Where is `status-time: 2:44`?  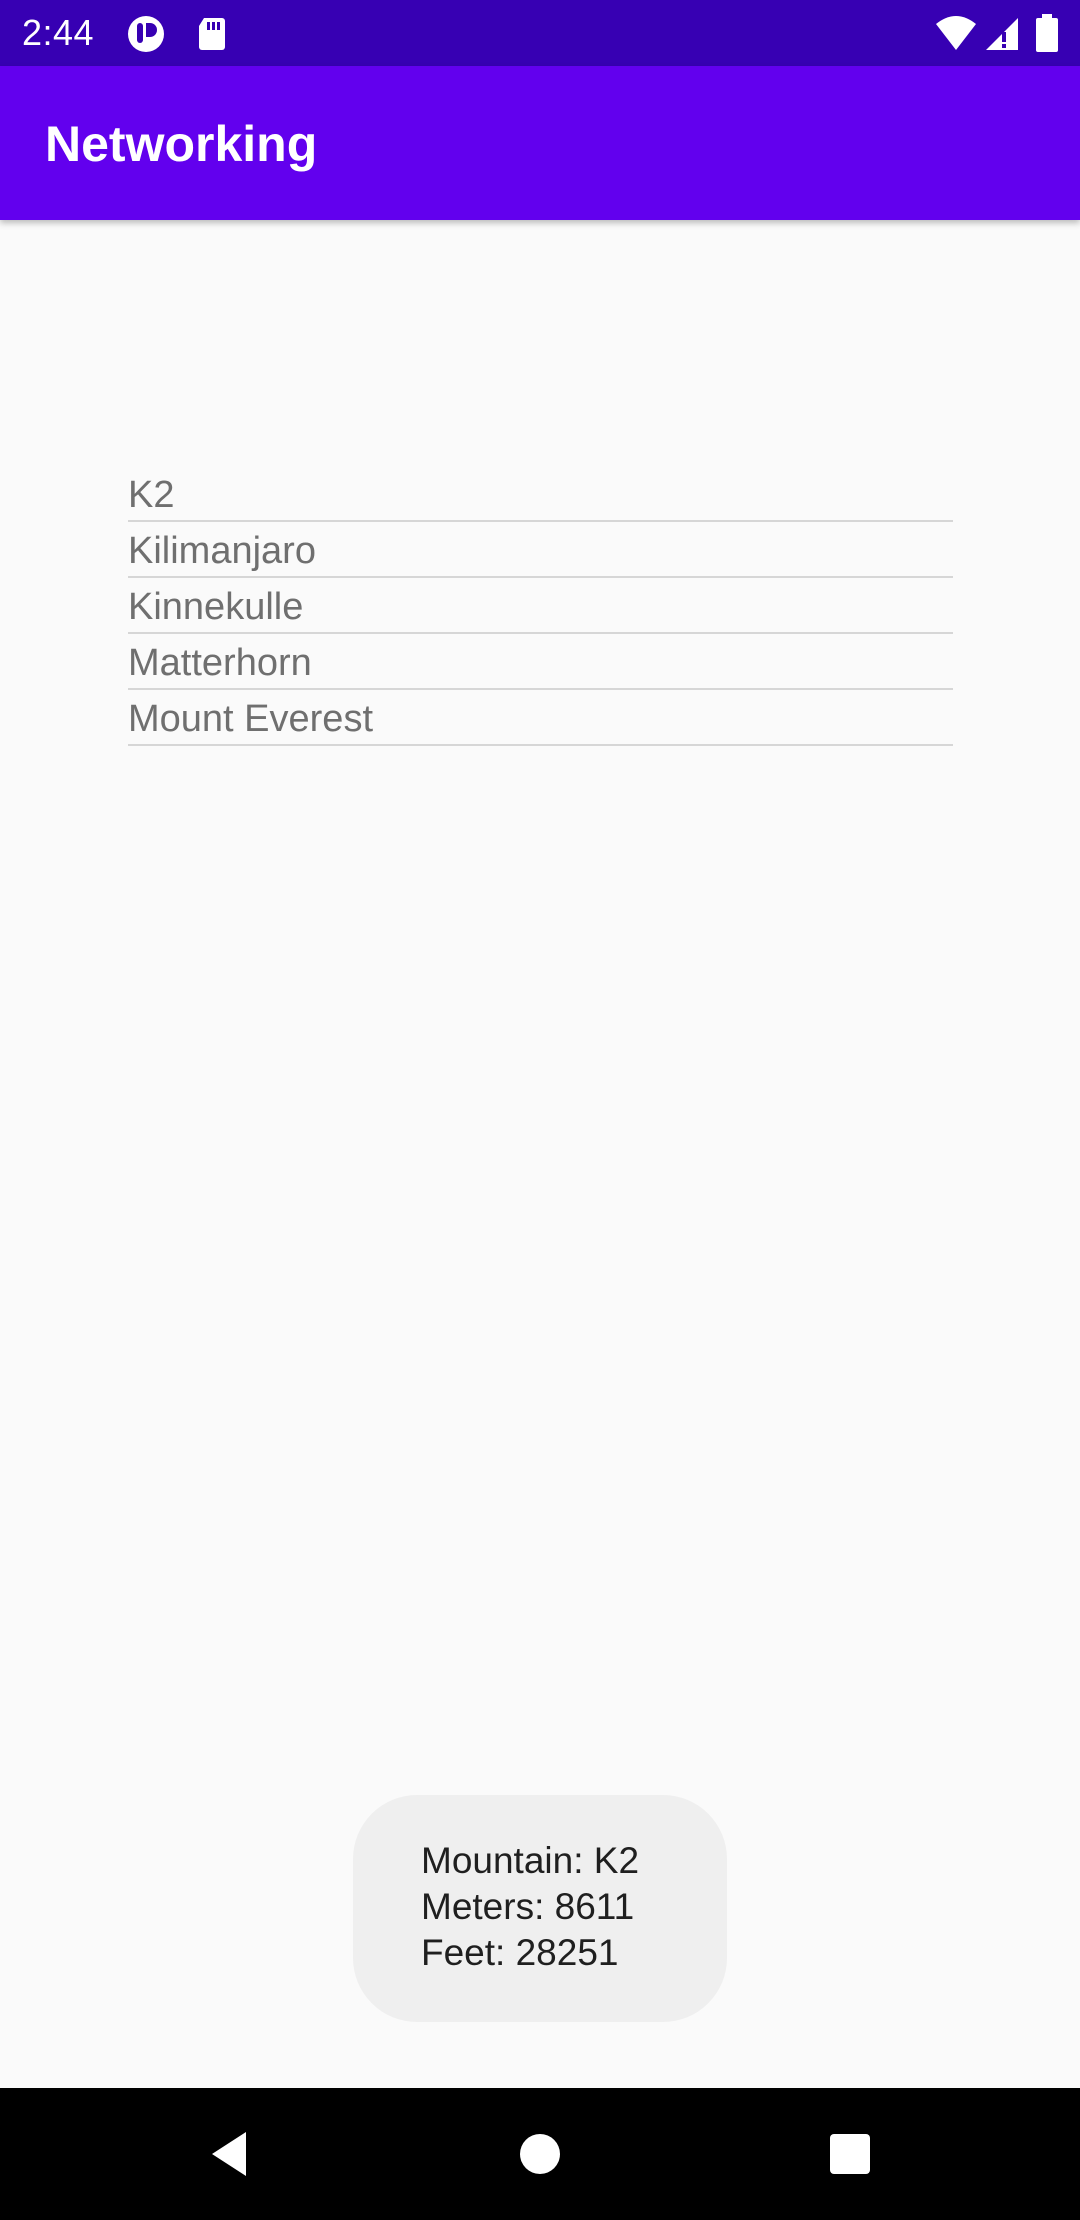
status-time: 2:44 is located at coordinates (58, 32).